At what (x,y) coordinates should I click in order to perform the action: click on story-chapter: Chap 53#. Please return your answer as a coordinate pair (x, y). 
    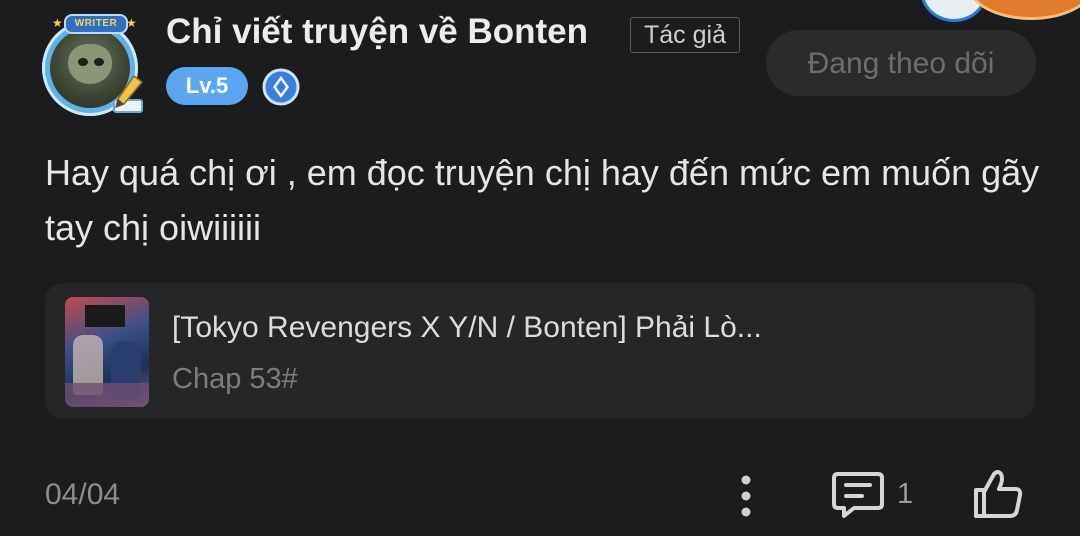
    Looking at the image, I should click on (235, 379).